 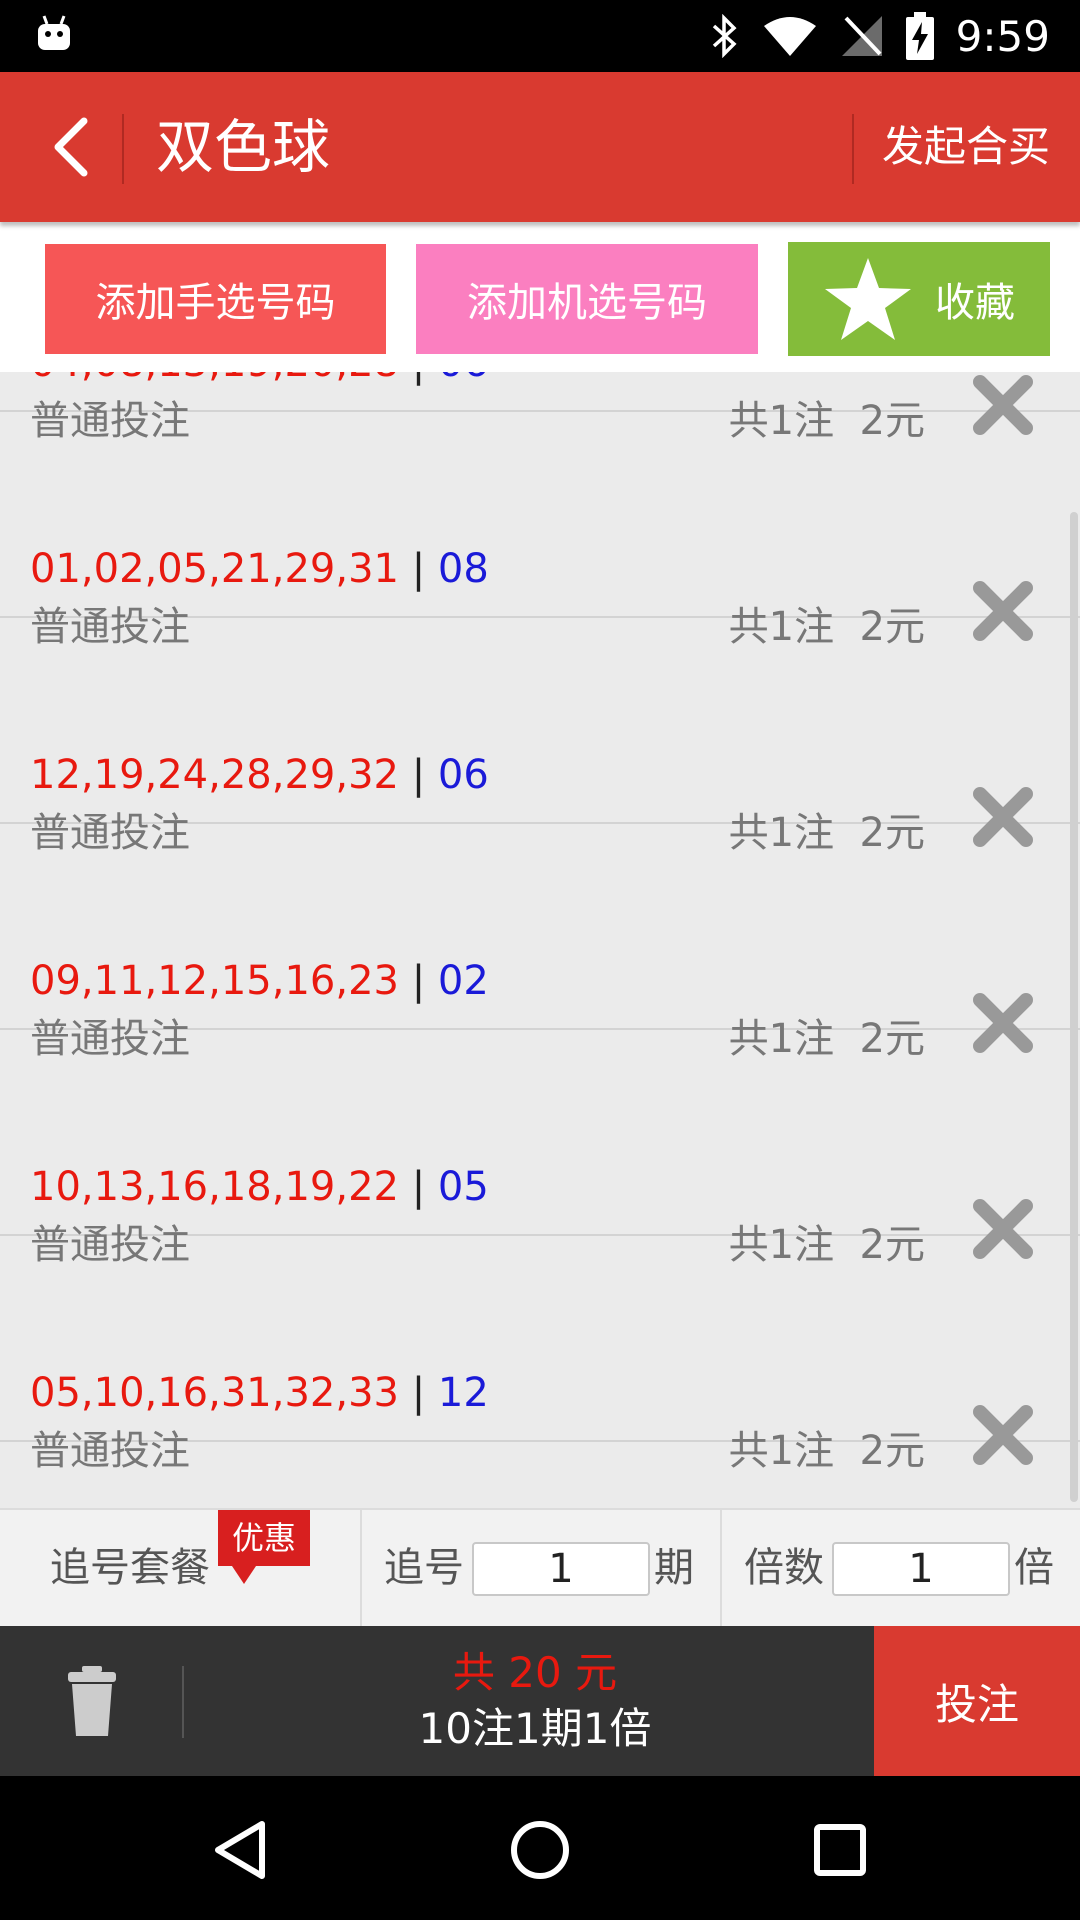 I want to click on bet-cost: 共1注 2元, so click(x=826, y=1451).